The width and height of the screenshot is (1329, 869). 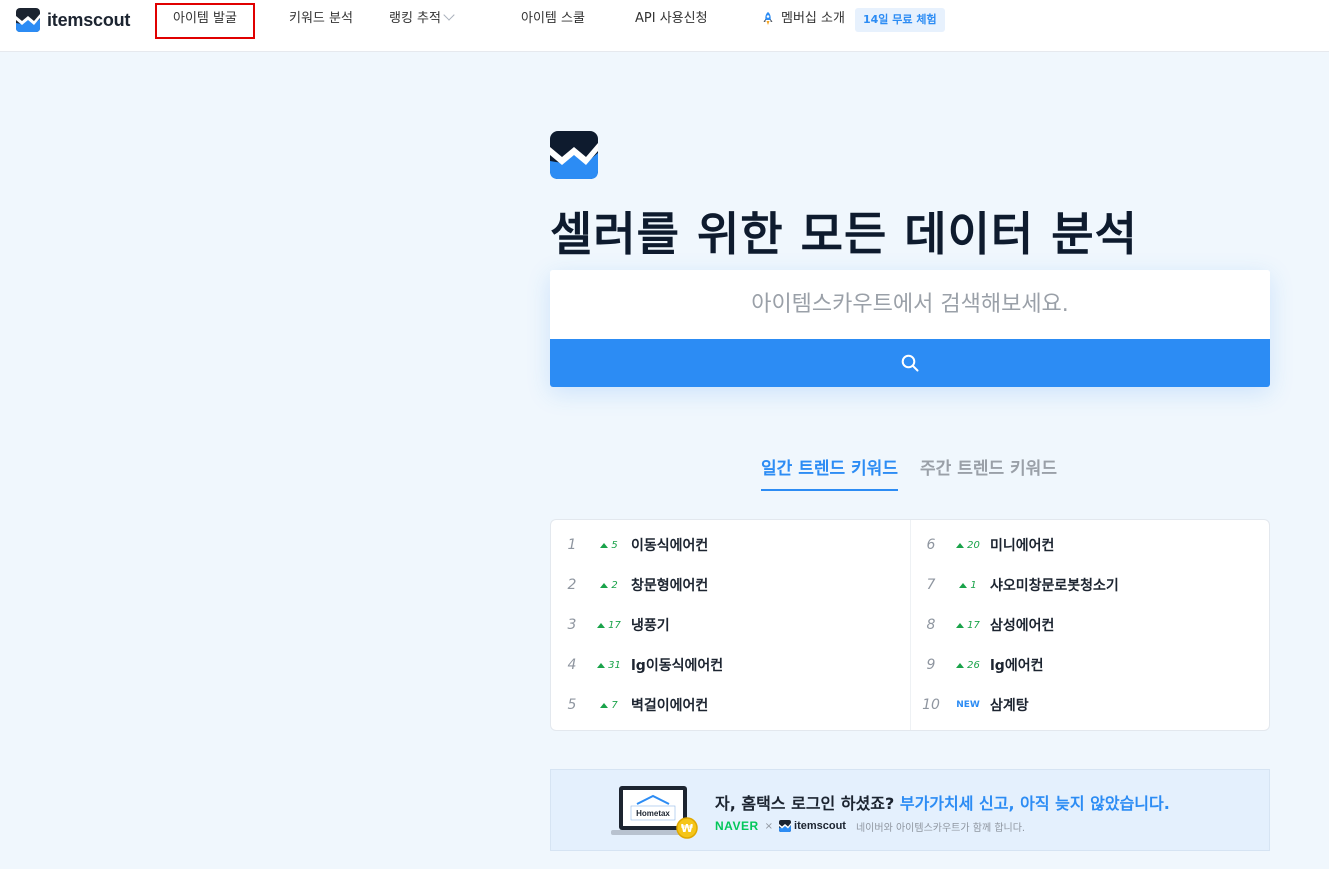 What do you see at coordinates (574, 155) in the screenshot?
I see `hero-logo-icon` at bounding box center [574, 155].